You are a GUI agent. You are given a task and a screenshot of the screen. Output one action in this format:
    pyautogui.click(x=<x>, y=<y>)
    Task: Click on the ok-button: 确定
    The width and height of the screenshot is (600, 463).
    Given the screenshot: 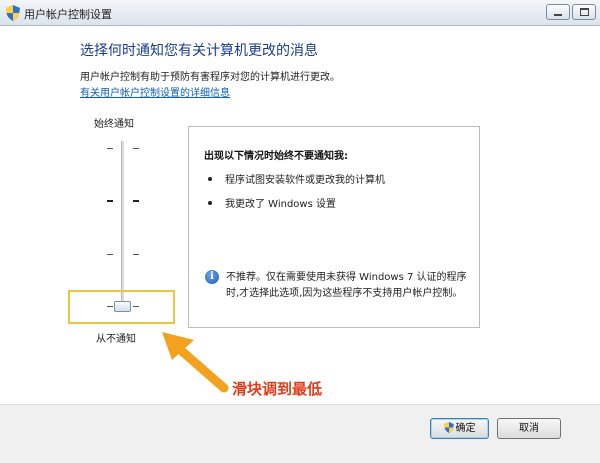 What is the action you would take?
    pyautogui.click(x=459, y=428)
    